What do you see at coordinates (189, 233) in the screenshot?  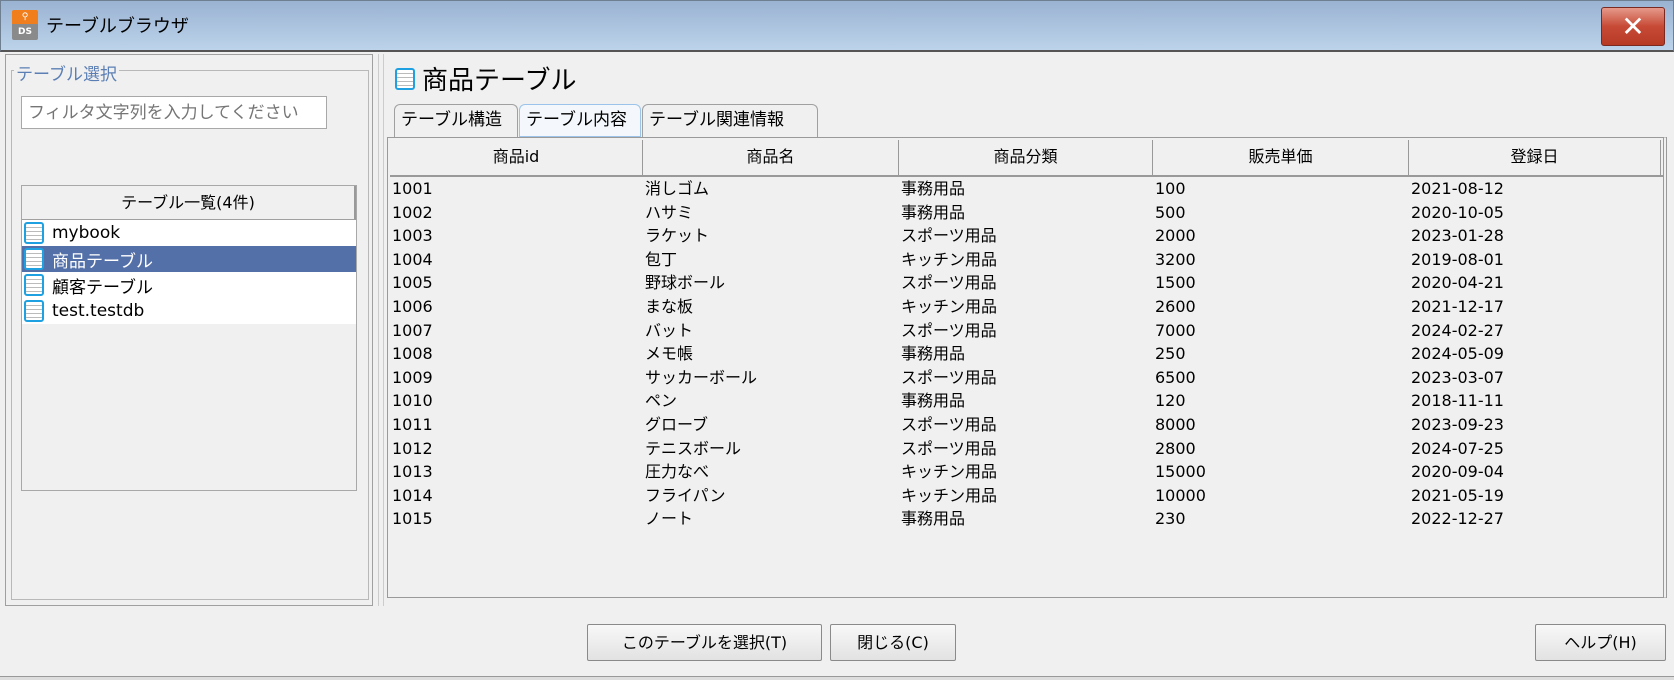 I see `table-list-item: mybook` at bounding box center [189, 233].